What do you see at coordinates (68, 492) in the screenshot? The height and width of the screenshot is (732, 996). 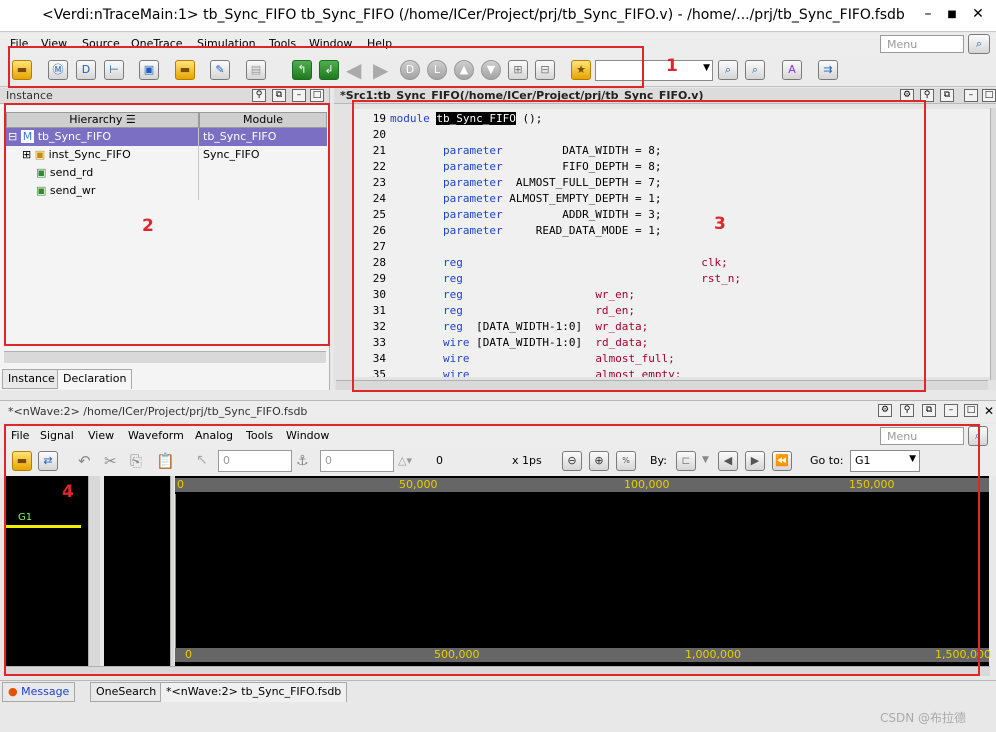 I see `annotation-label-4: 4` at bounding box center [68, 492].